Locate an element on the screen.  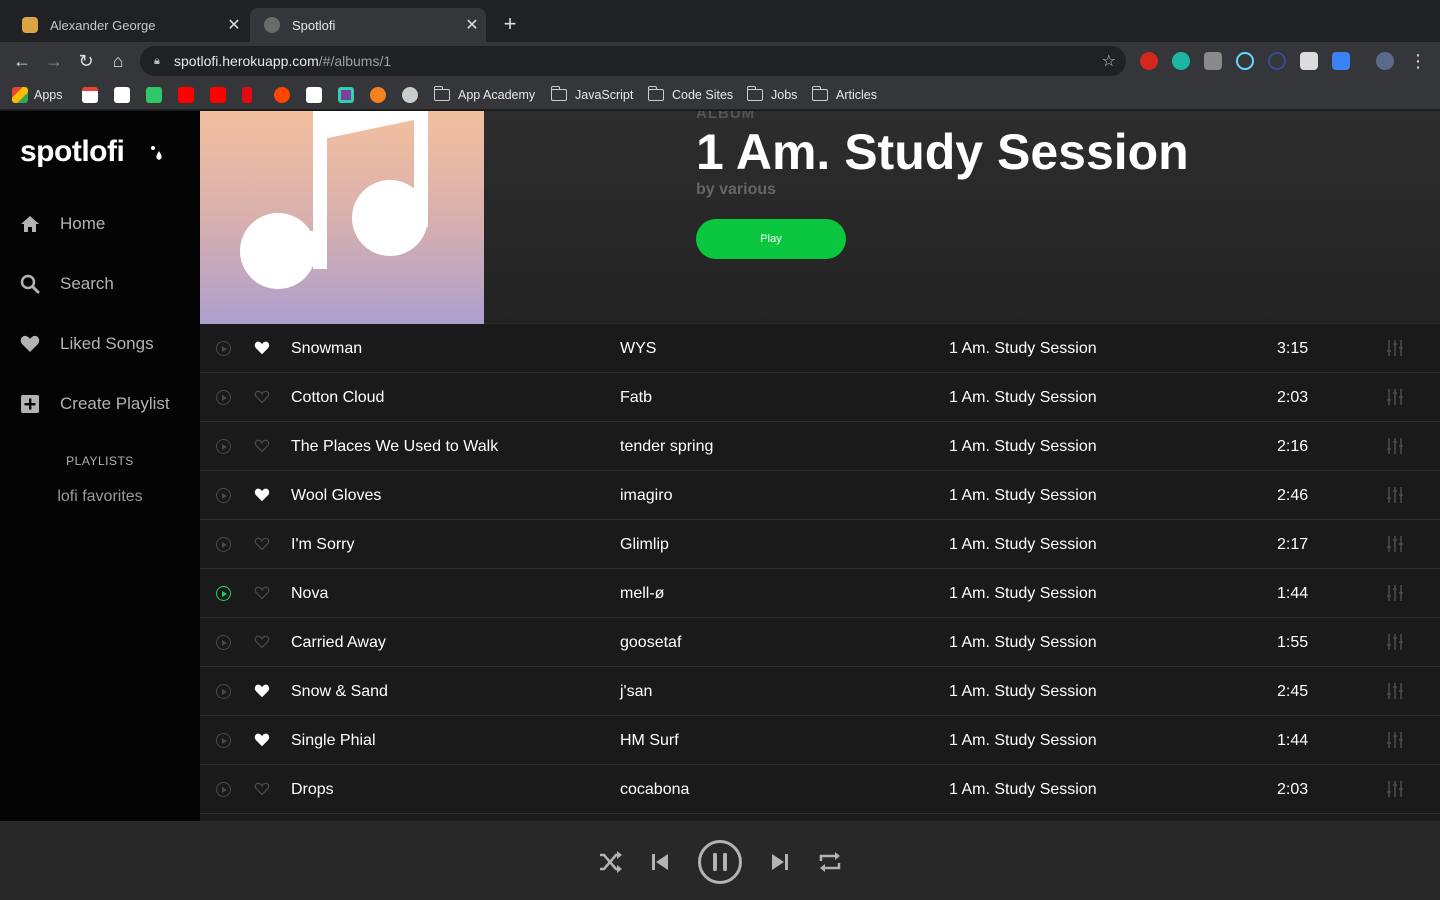
track-row: Snow & Sand j'san 1 Am. Study Session 2:45 is located at coordinates (820, 691).